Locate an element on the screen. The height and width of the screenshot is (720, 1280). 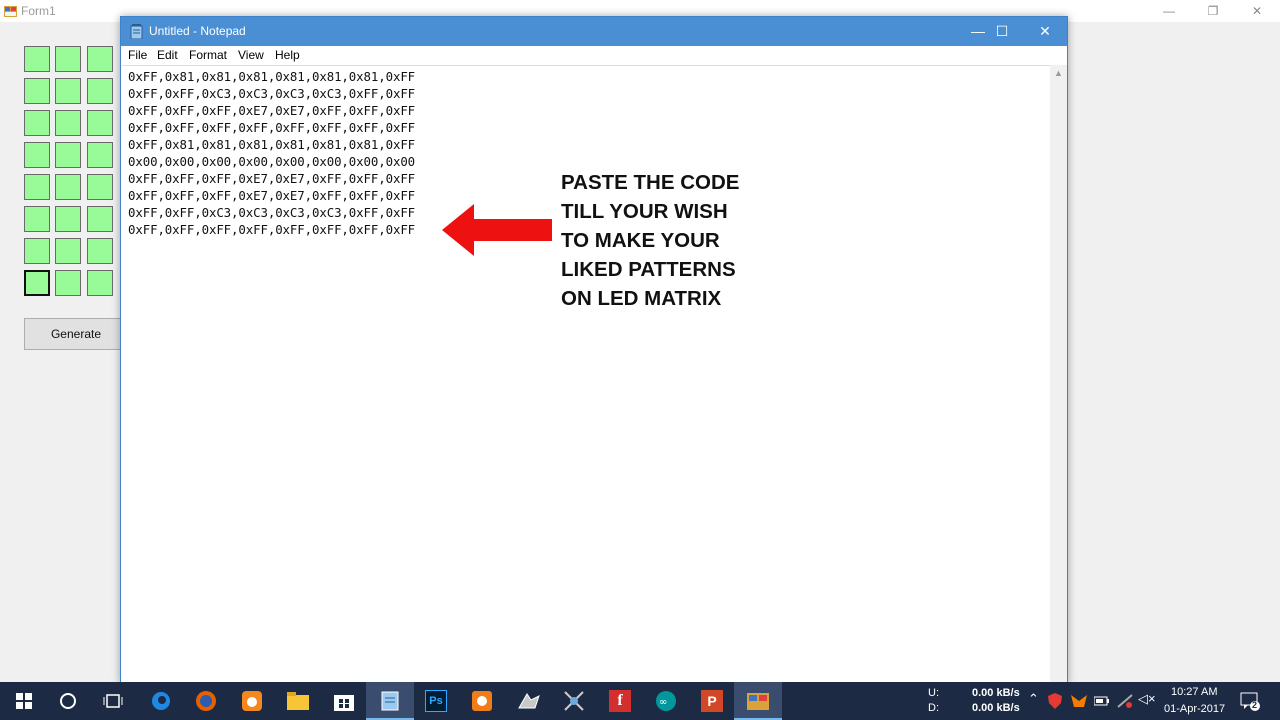
form1-close-button: ✕ is located at coordinates (1257, 11).